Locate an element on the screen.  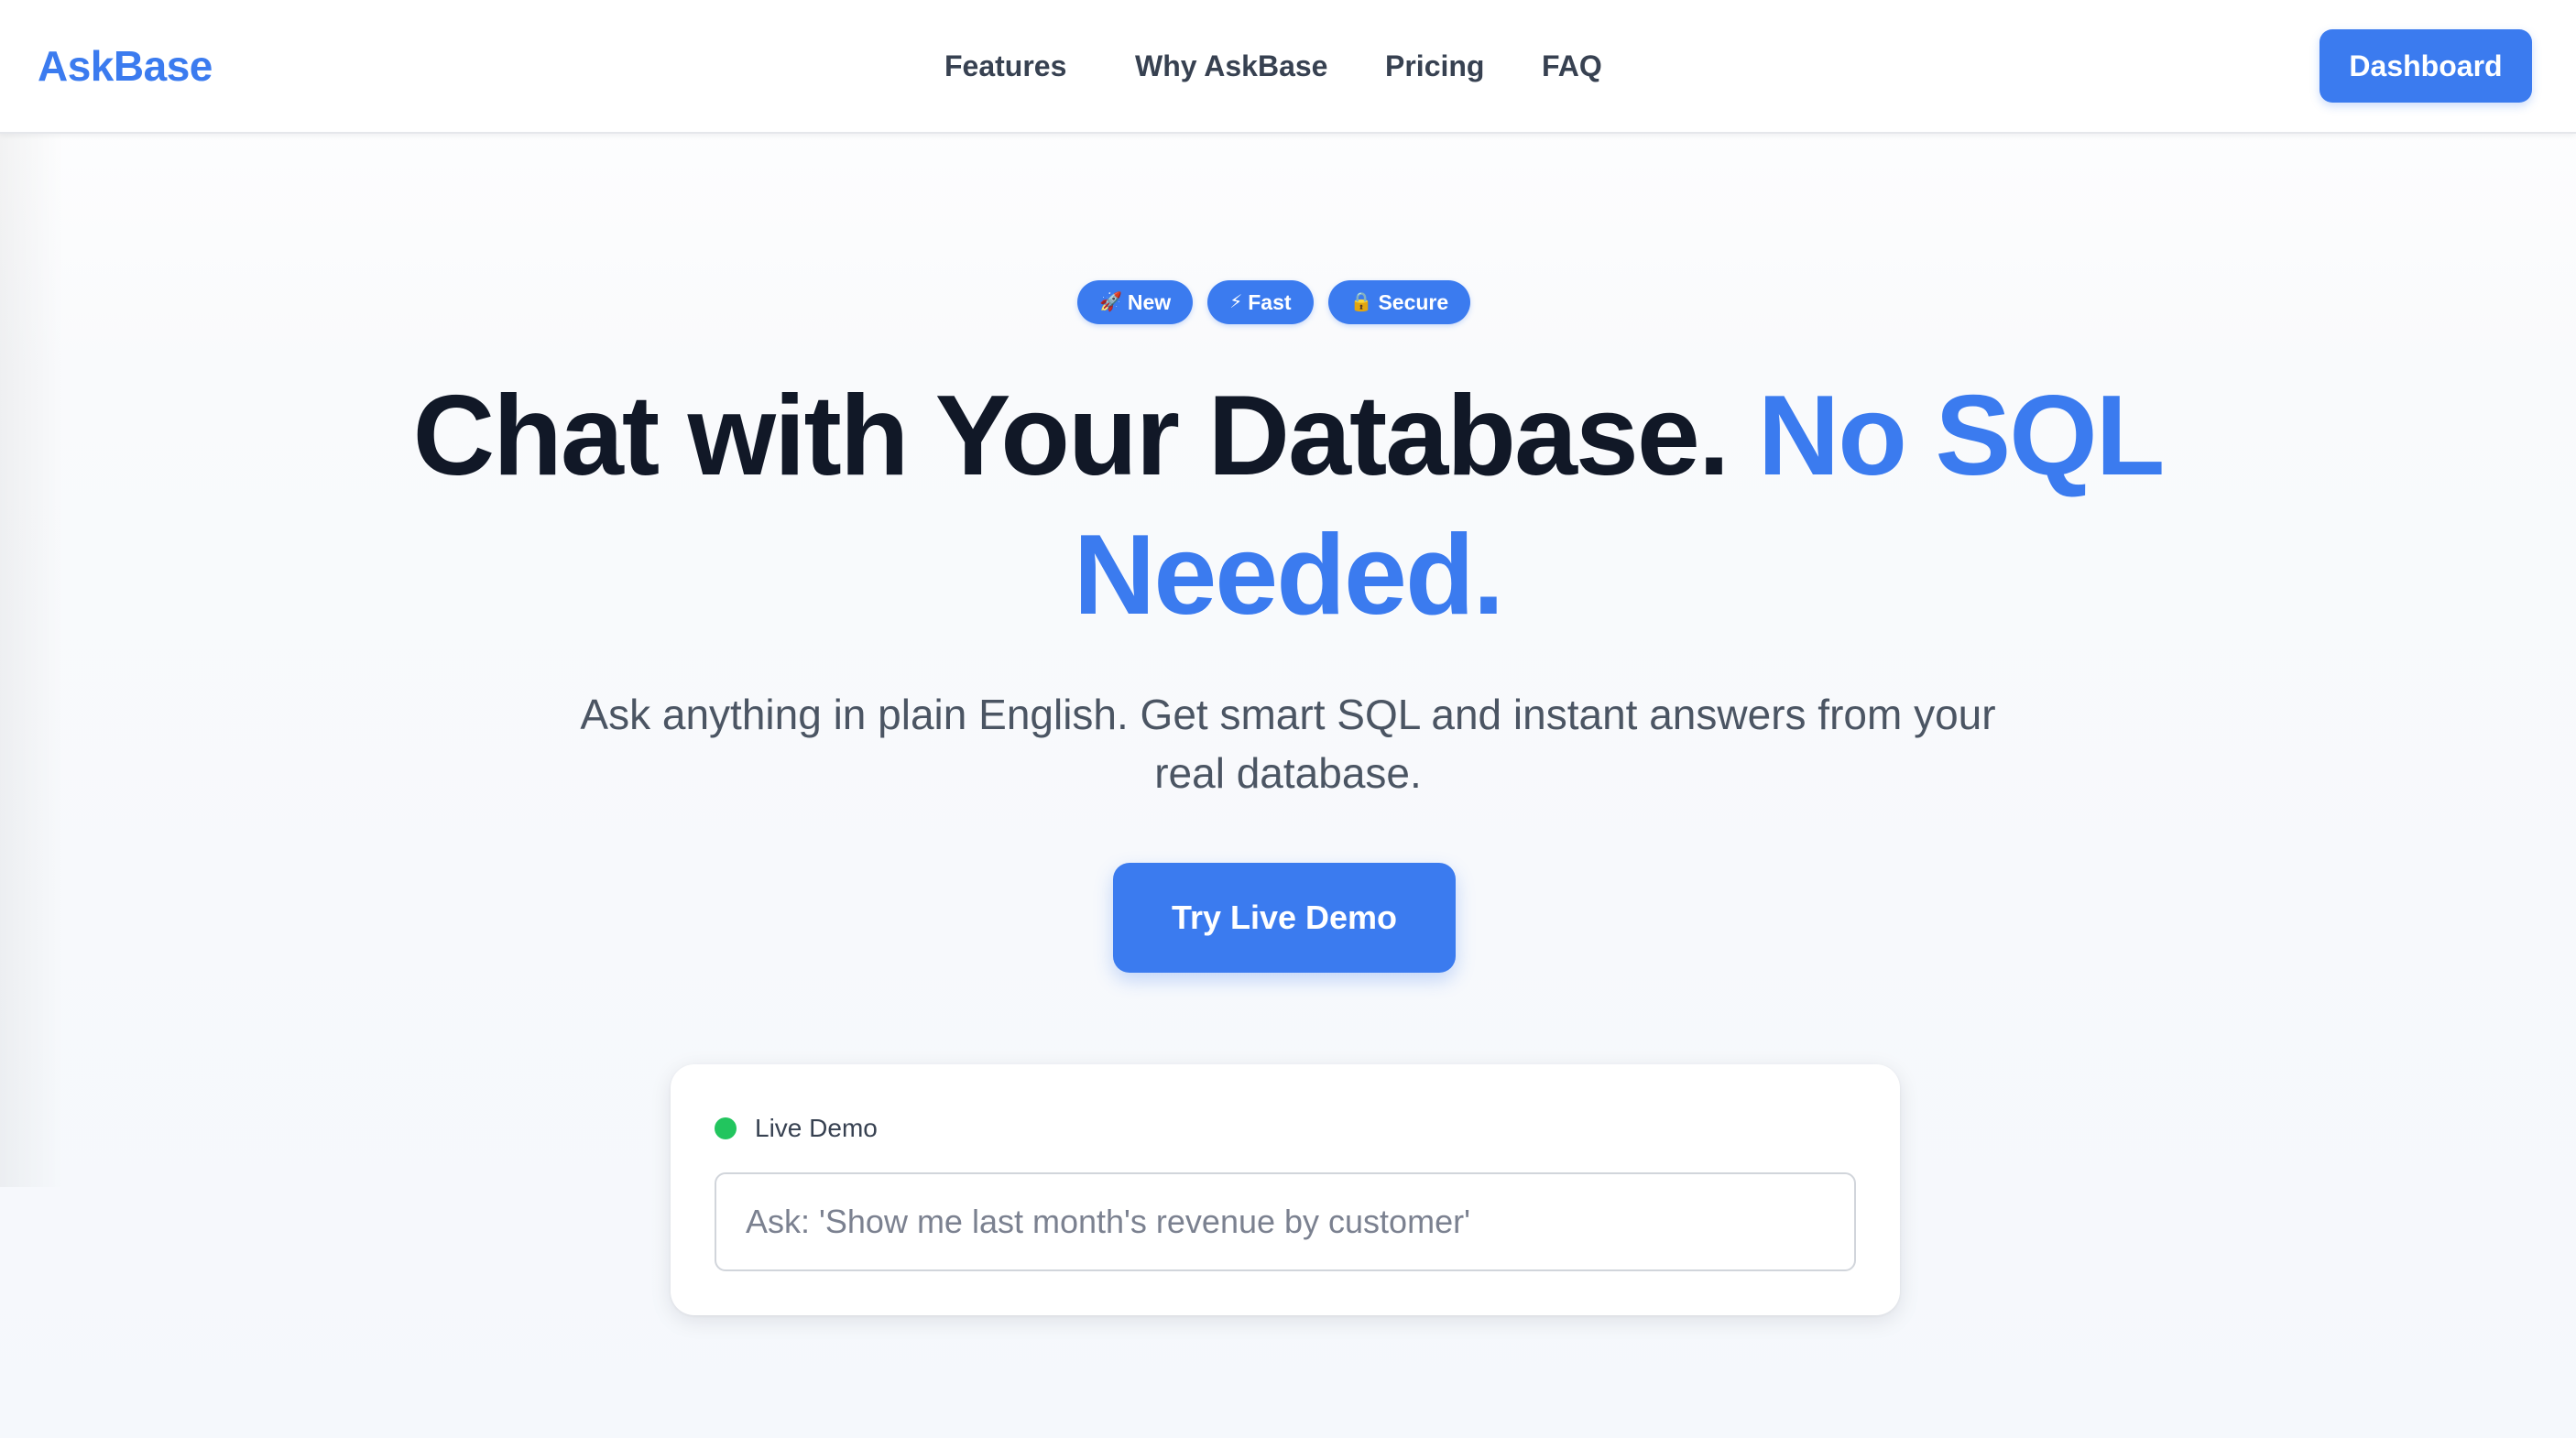
left-edge-shadow is located at coordinates (32, 661).